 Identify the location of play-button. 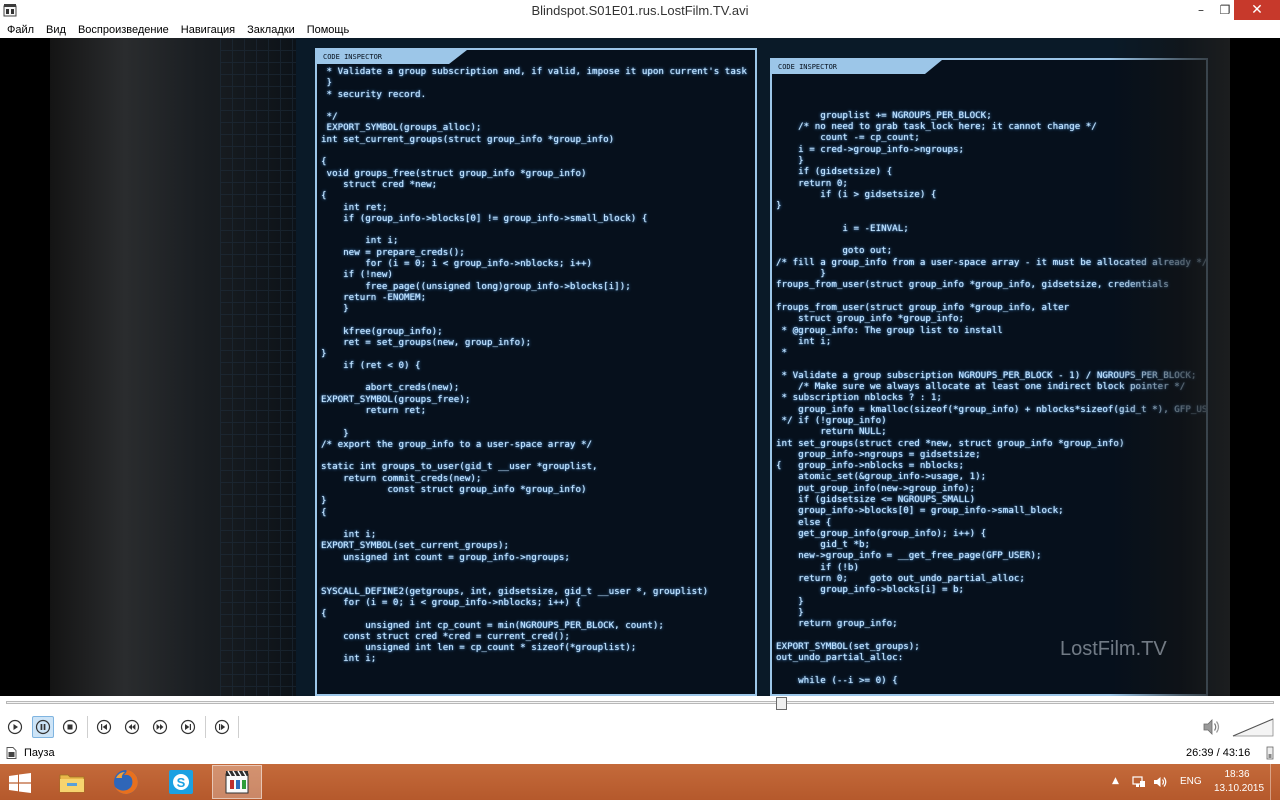
(15, 727).